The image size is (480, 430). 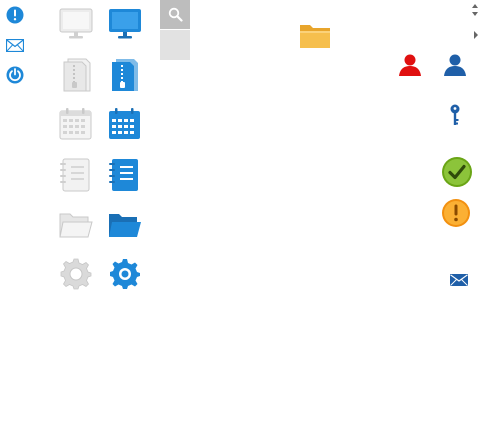 What do you see at coordinates (124, 123) in the screenshot?
I see `calendar-active-icon` at bounding box center [124, 123].